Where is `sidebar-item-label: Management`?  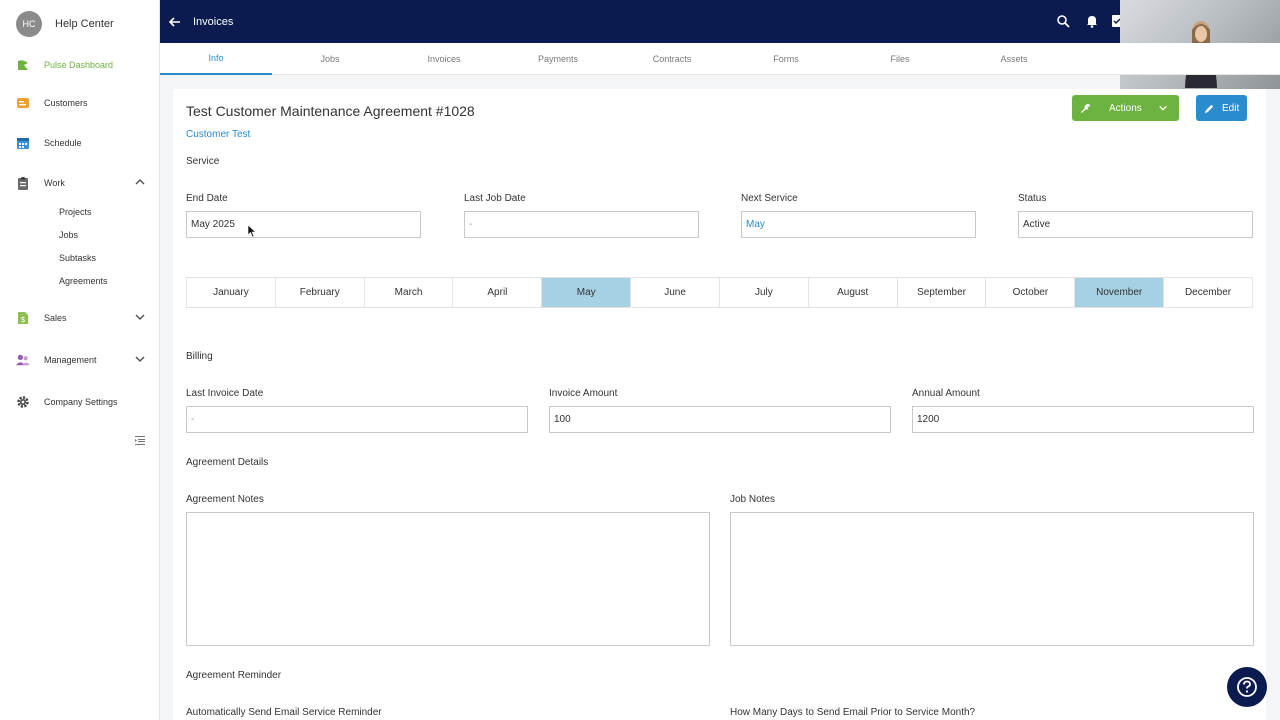
sidebar-item-label: Management is located at coordinates (70, 360).